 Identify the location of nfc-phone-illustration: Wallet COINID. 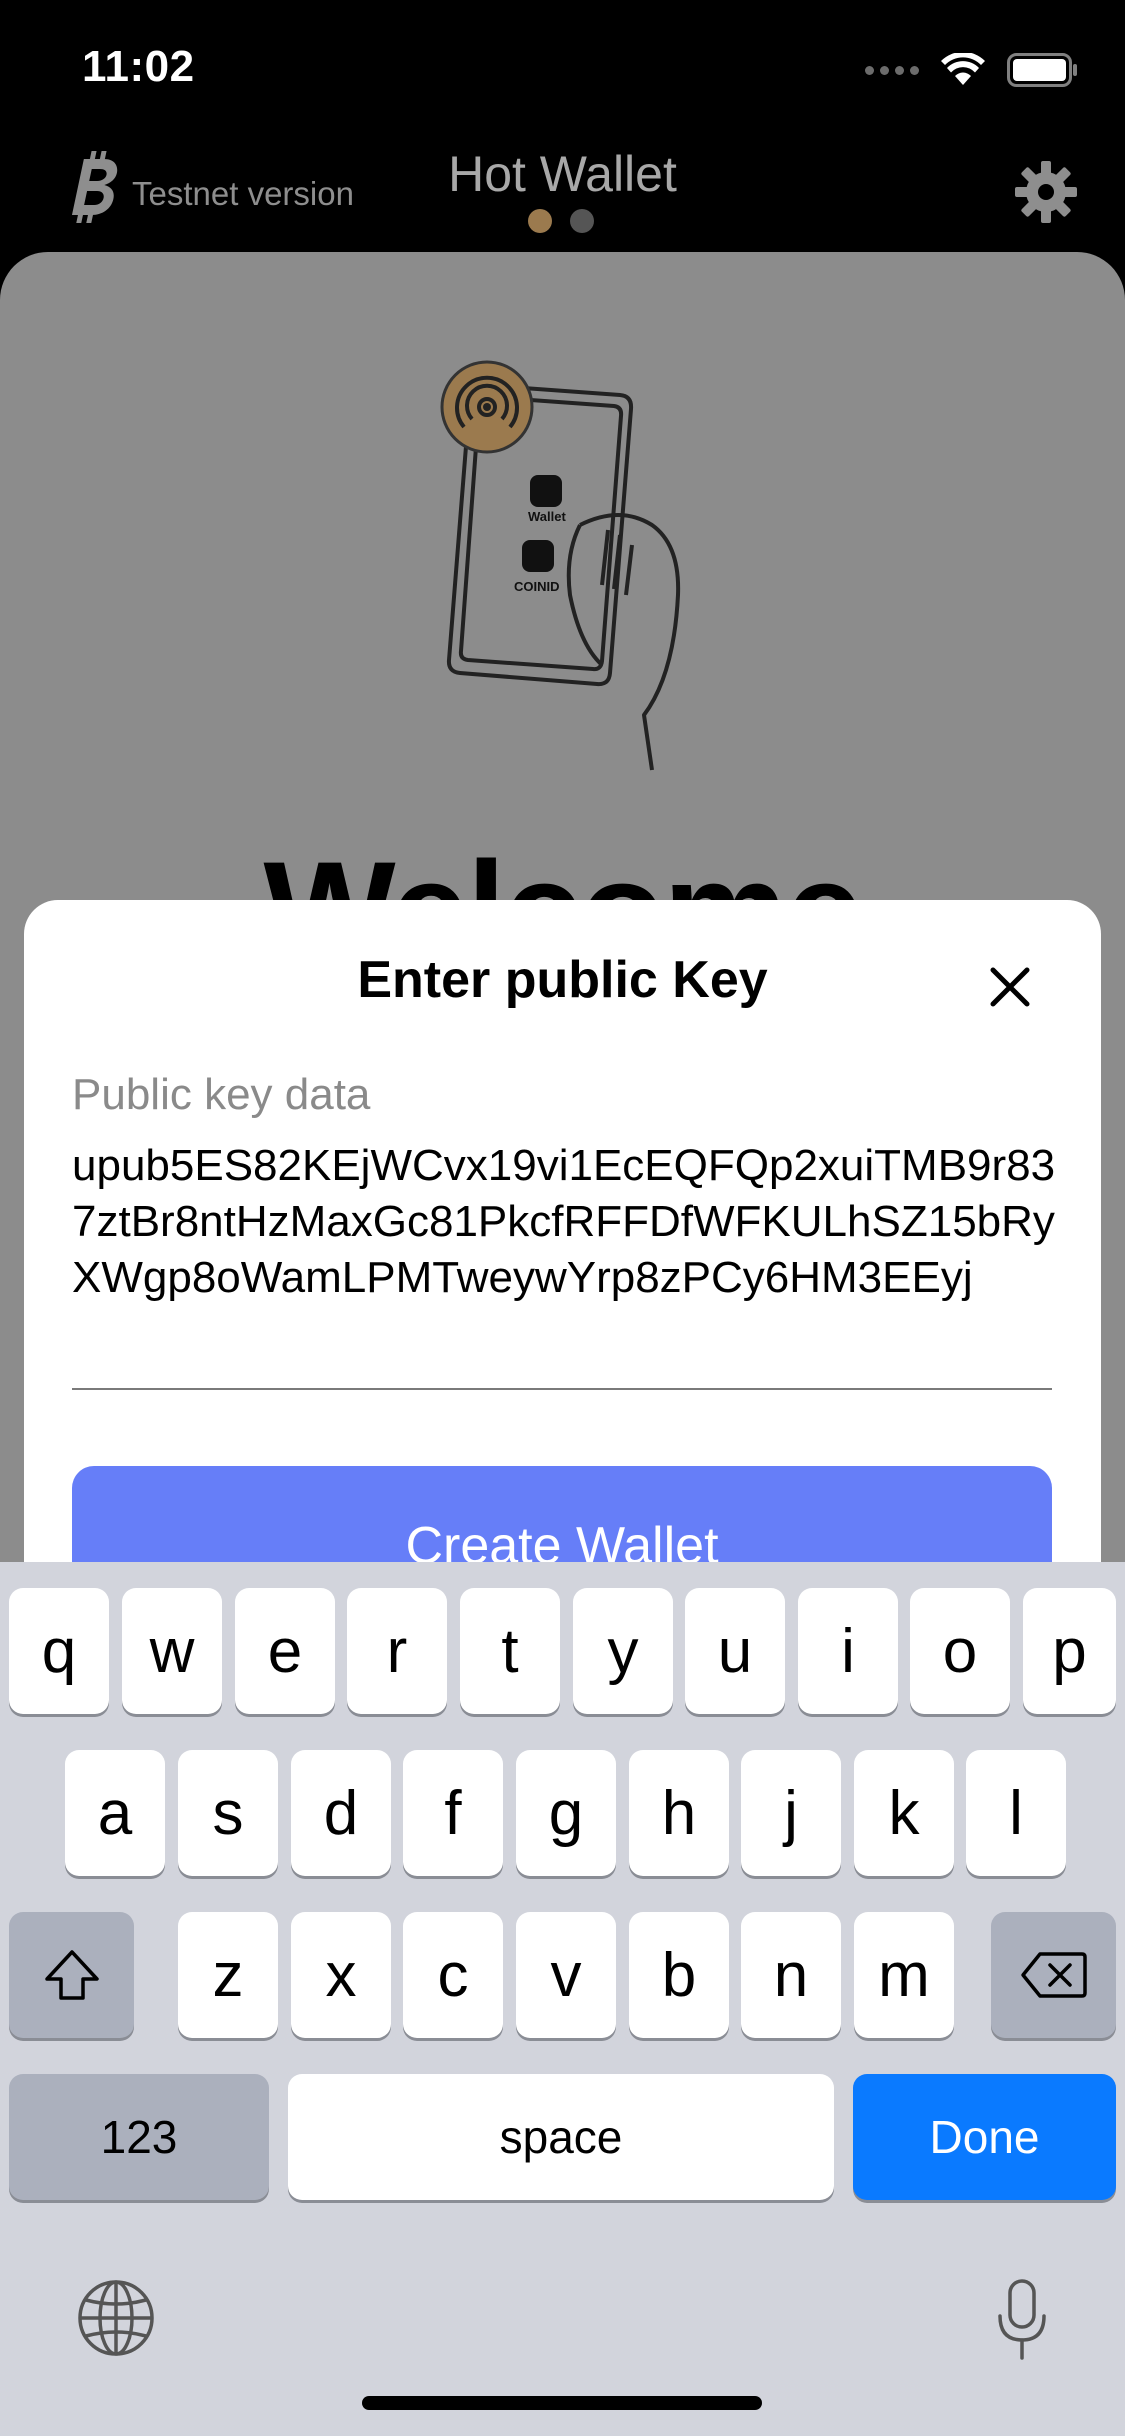
(560, 565).